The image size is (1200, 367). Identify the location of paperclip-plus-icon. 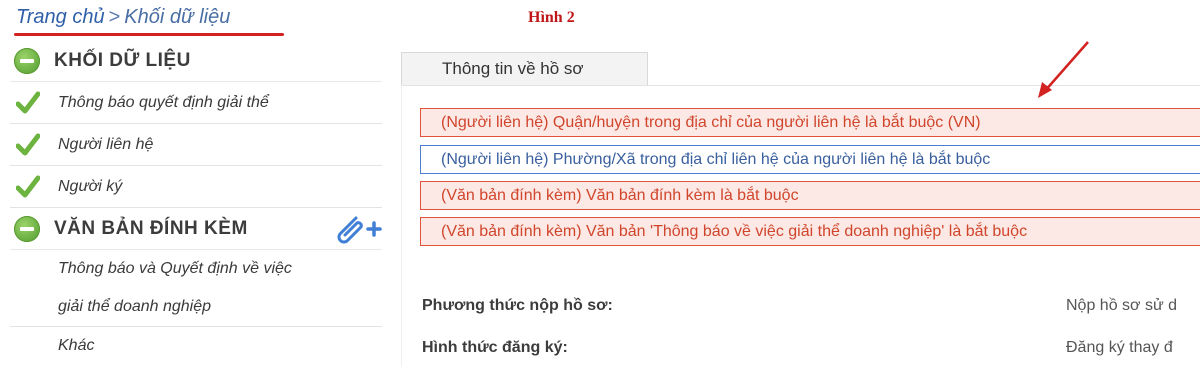
(354, 229).